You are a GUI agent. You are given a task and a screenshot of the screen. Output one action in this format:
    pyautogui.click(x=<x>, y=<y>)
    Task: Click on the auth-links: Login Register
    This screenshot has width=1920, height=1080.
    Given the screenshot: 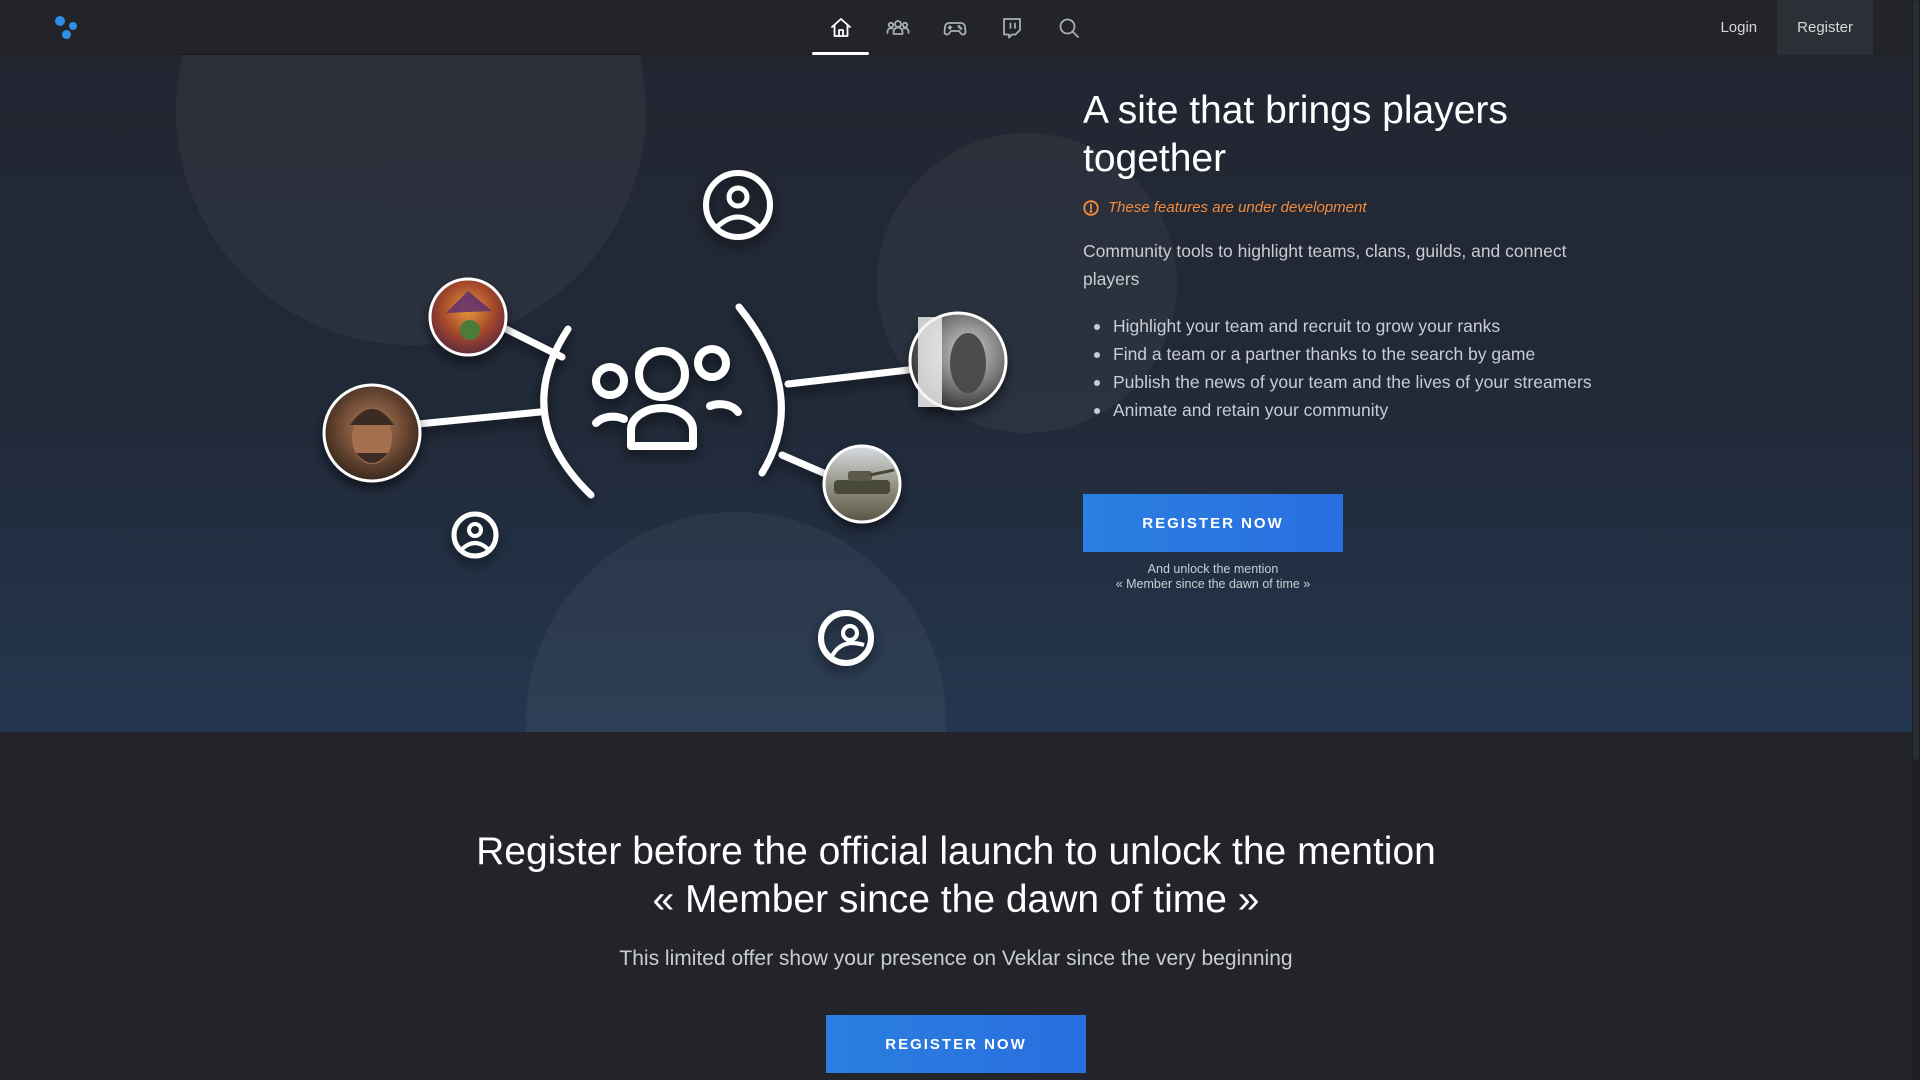 What is the action you would take?
    pyautogui.click(x=1786, y=27)
    